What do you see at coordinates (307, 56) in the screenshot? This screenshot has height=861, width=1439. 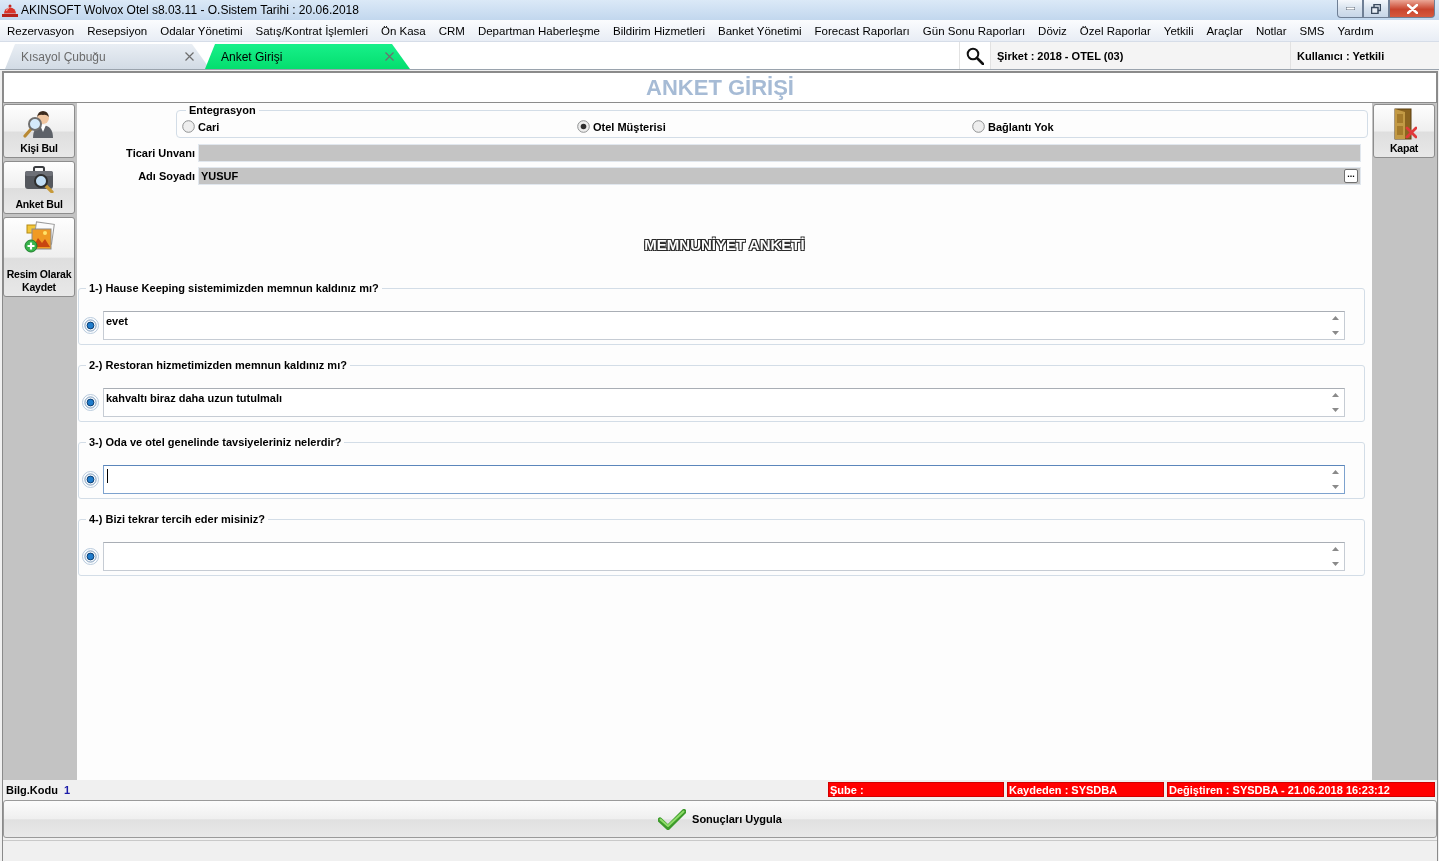 I see `tab: Anket Girişi` at bounding box center [307, 56].